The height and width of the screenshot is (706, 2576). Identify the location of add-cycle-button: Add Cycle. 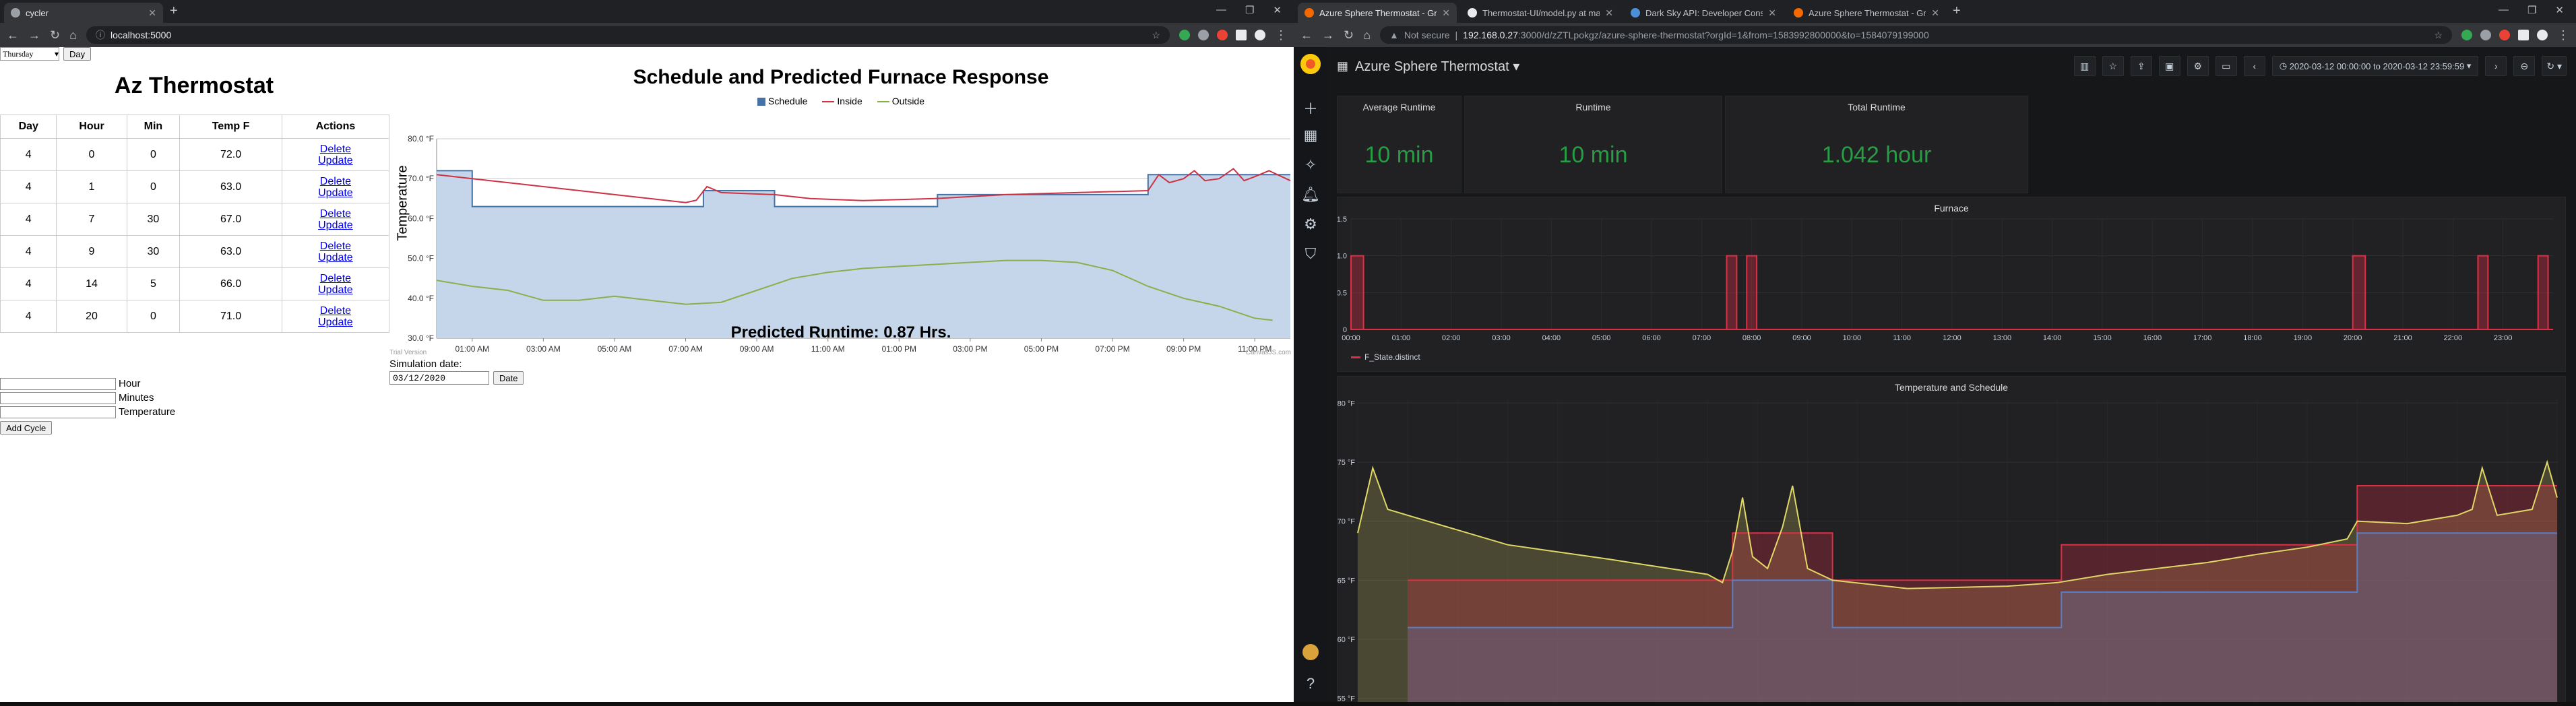
(26, 428).